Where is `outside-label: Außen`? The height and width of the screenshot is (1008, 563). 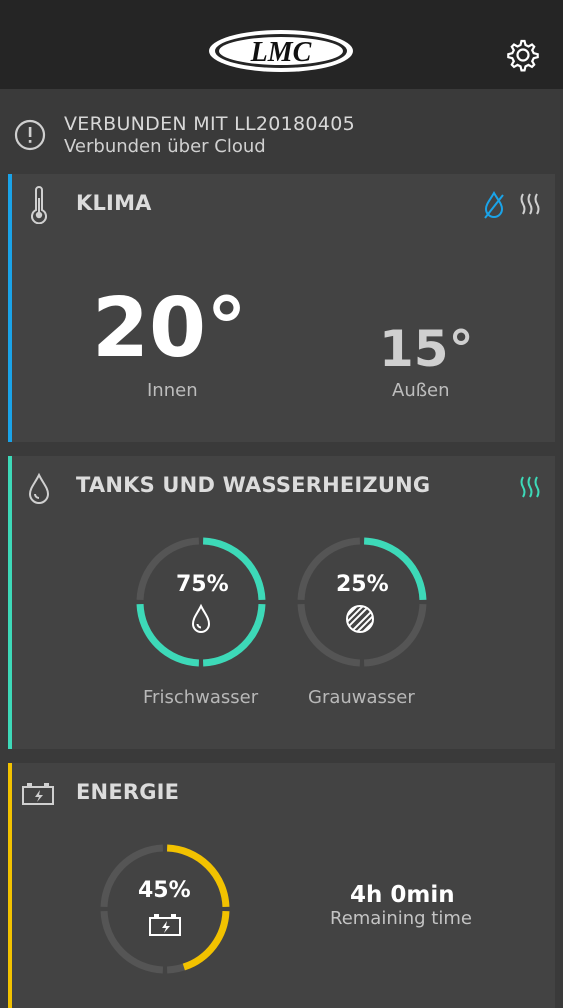
outside-label: Außen is located at coordinates (421, 390).